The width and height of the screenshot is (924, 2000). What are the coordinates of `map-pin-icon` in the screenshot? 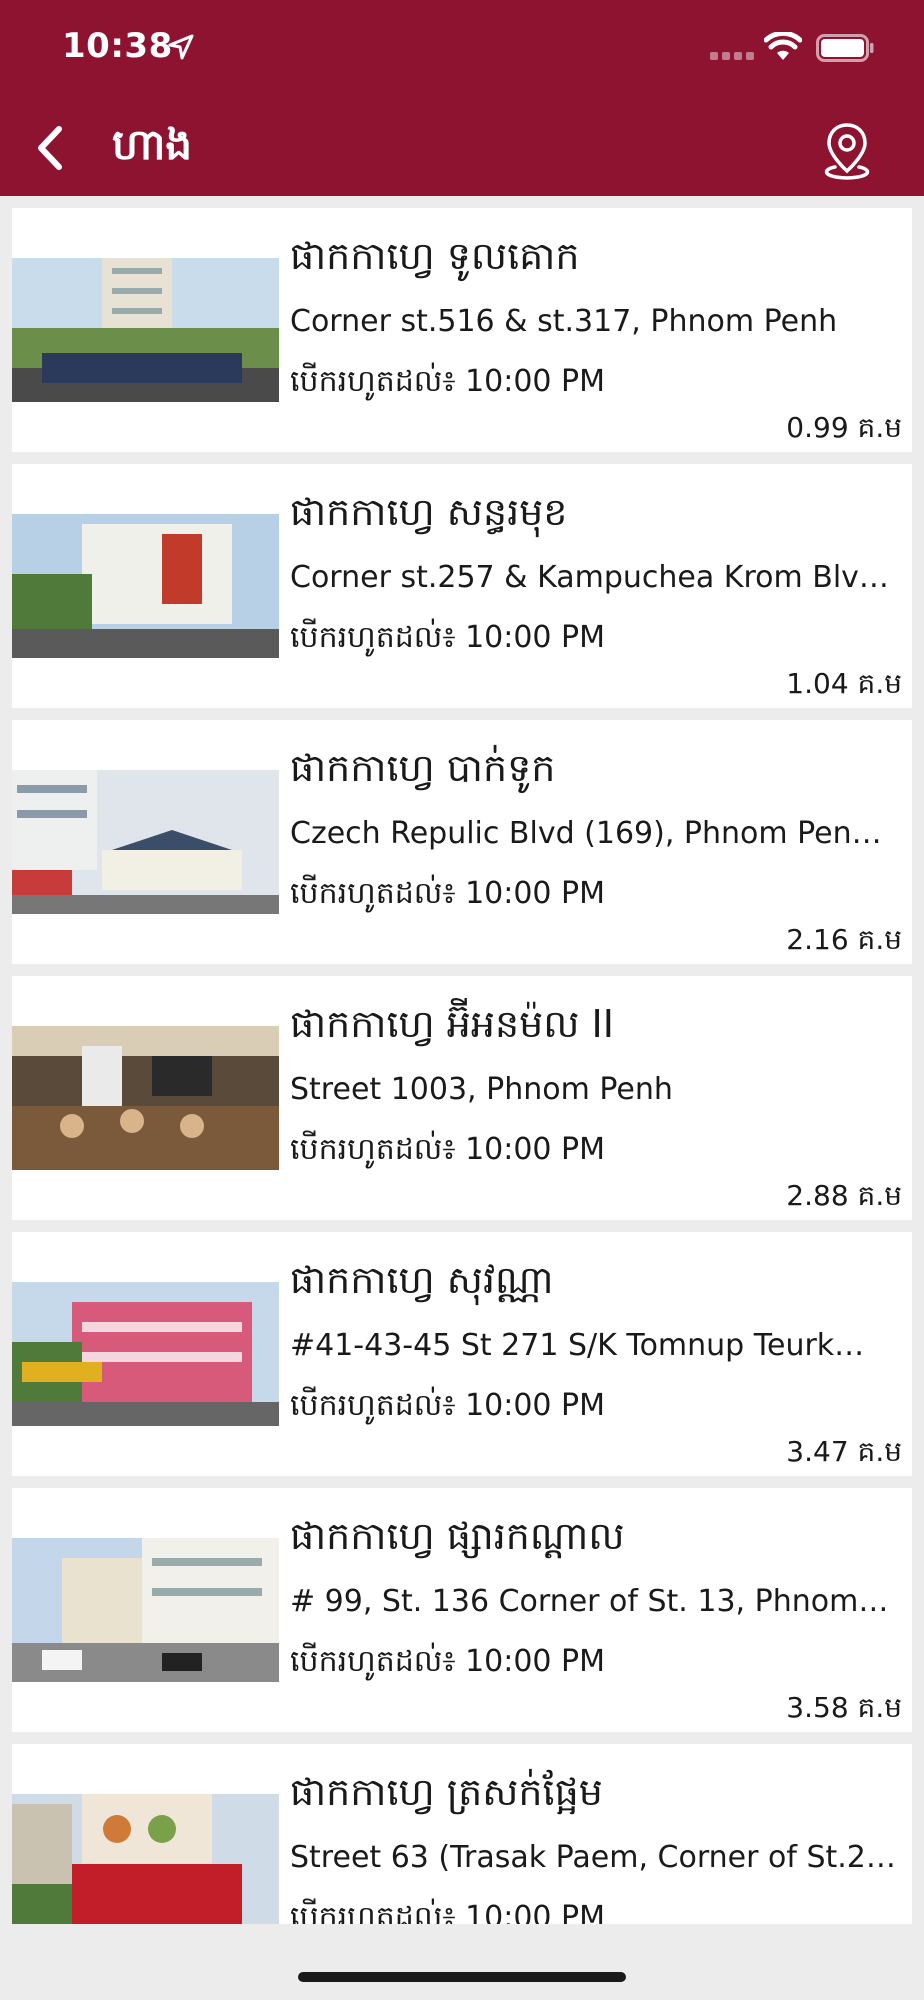 It's located at (847, 151).